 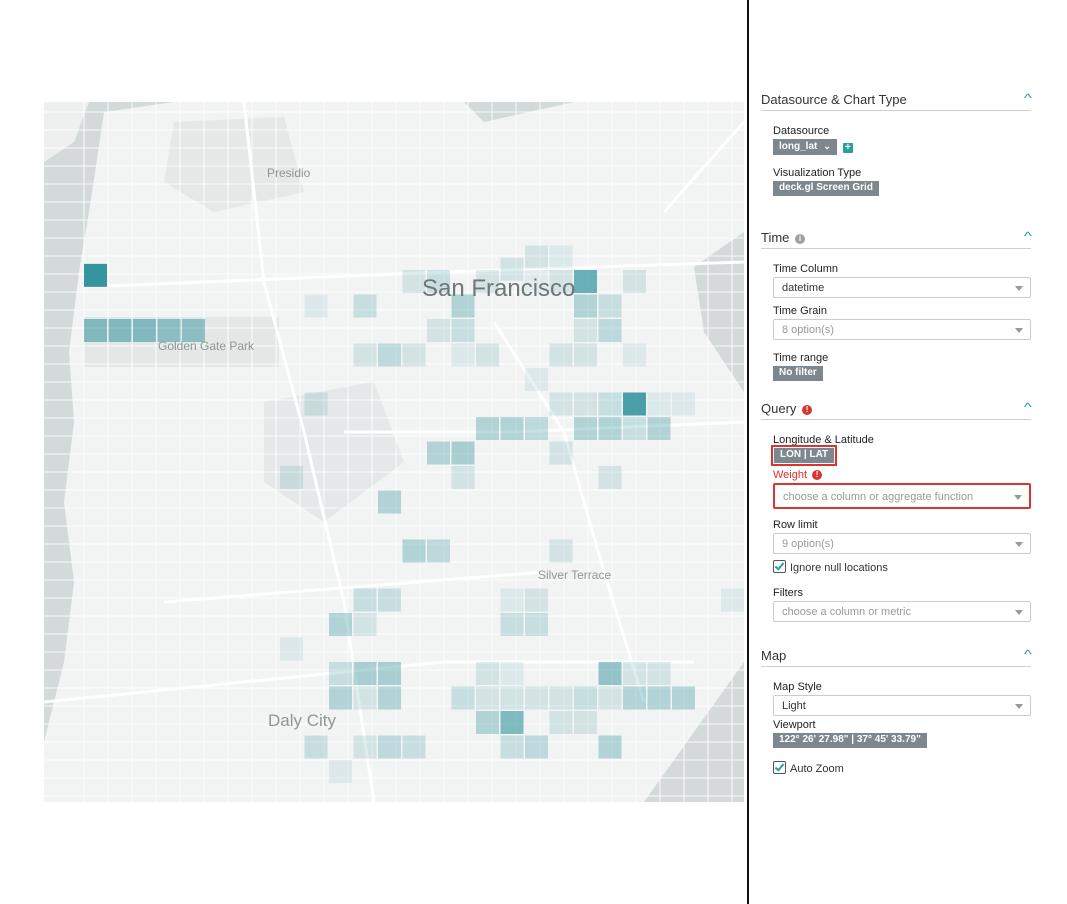 I want to click on row-limit-select: 9 option(s), so click(x=902, y=543).